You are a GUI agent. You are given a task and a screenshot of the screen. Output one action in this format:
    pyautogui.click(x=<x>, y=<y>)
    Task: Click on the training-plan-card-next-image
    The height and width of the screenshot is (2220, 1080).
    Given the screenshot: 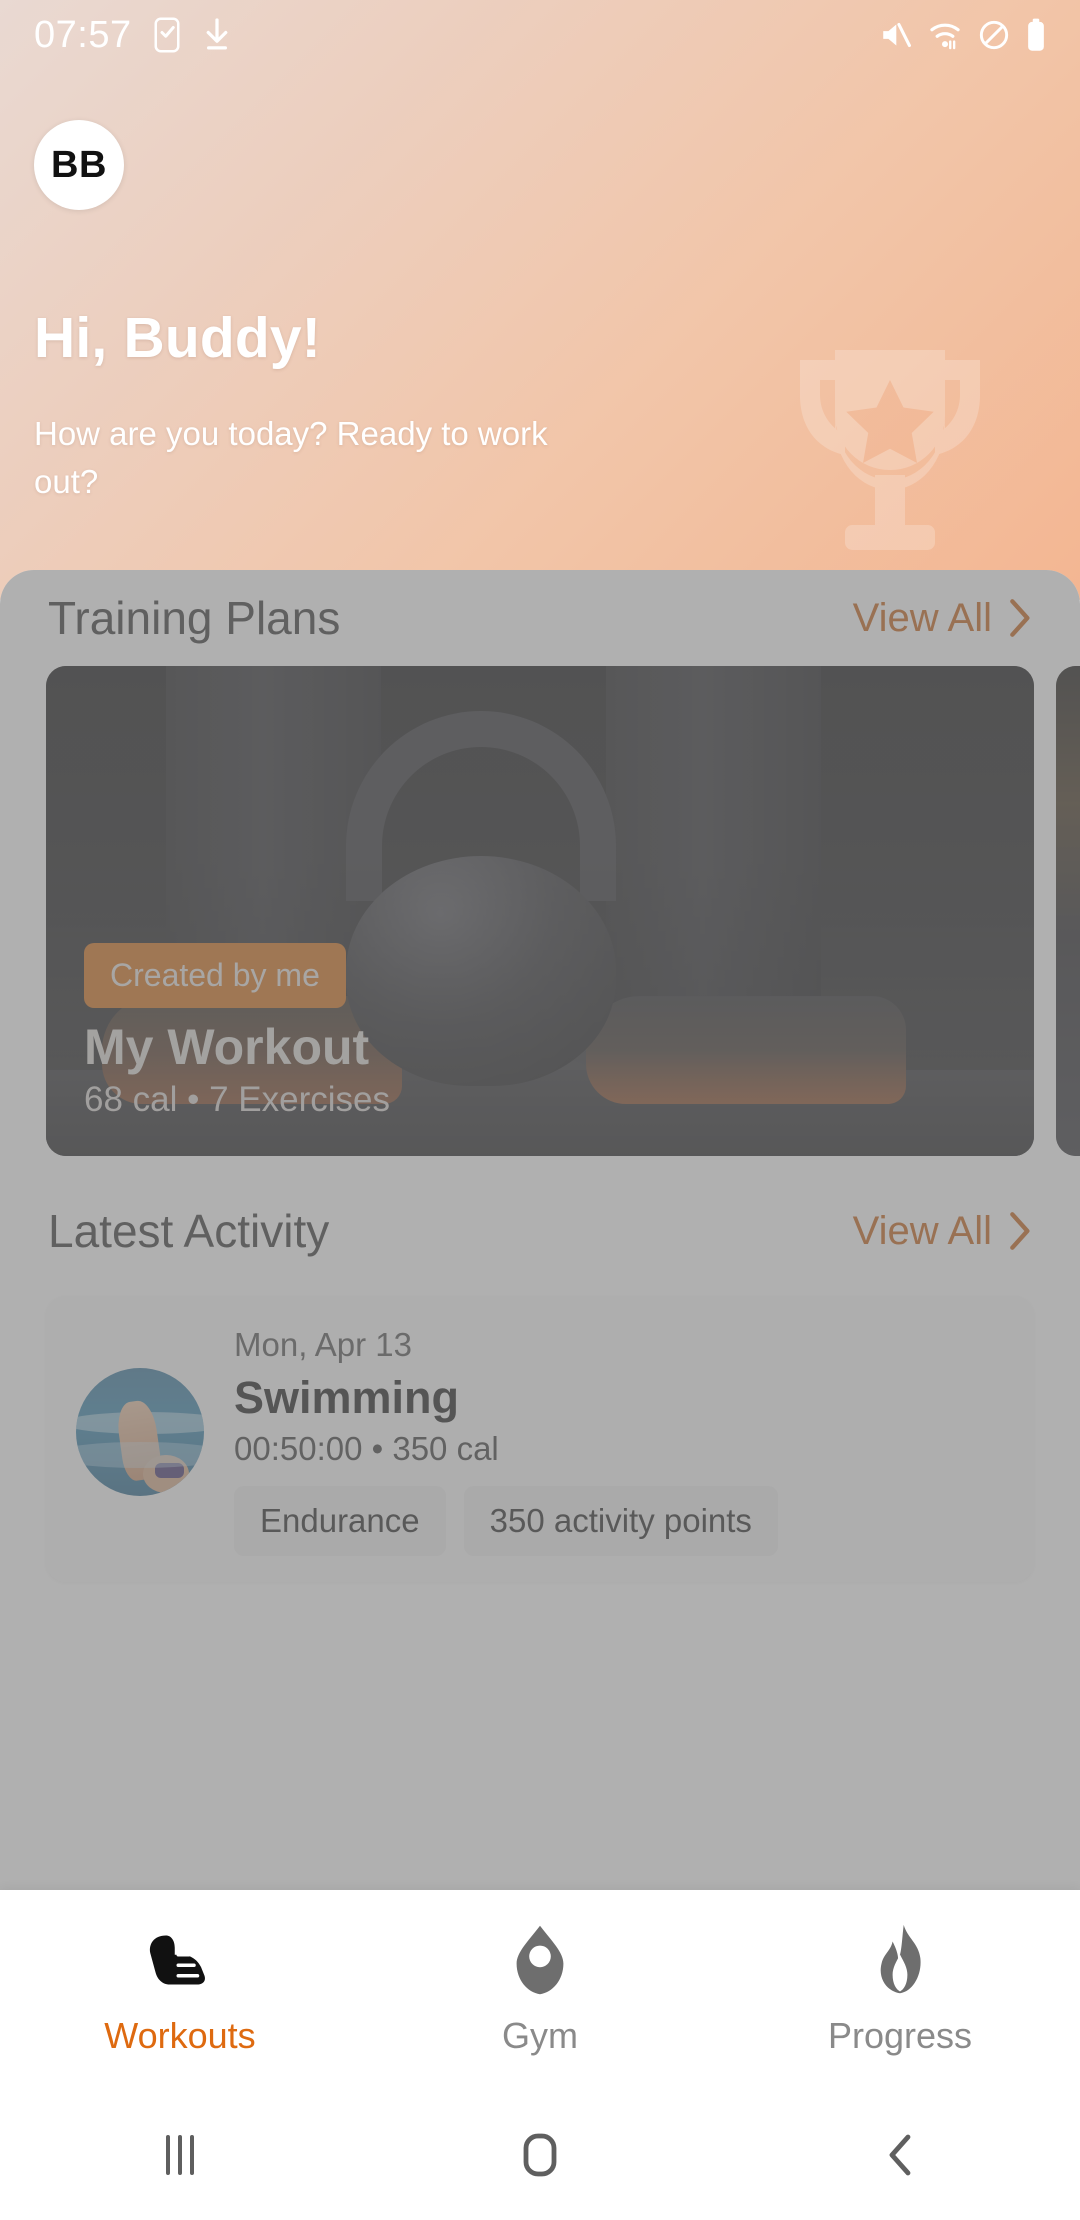 What is the action you would take?
    pyautogui.click(x=1068, y=911)
    